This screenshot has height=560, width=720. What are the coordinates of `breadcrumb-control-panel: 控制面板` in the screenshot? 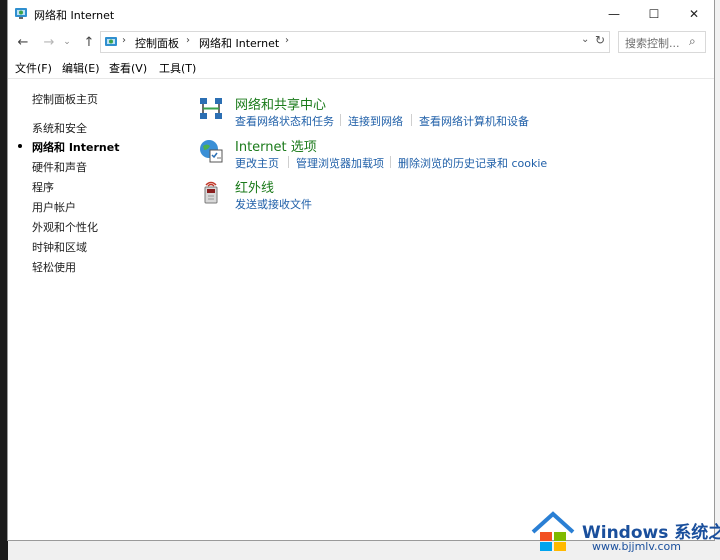 It's located at (157, 43).